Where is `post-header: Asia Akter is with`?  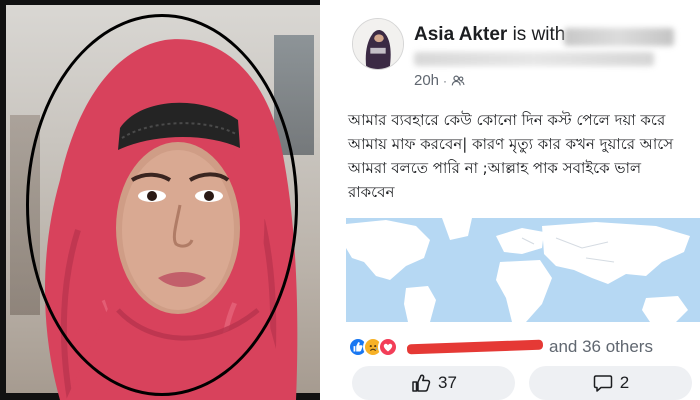
post-header: Asia Akter is with is located at coordinates (489, 35).